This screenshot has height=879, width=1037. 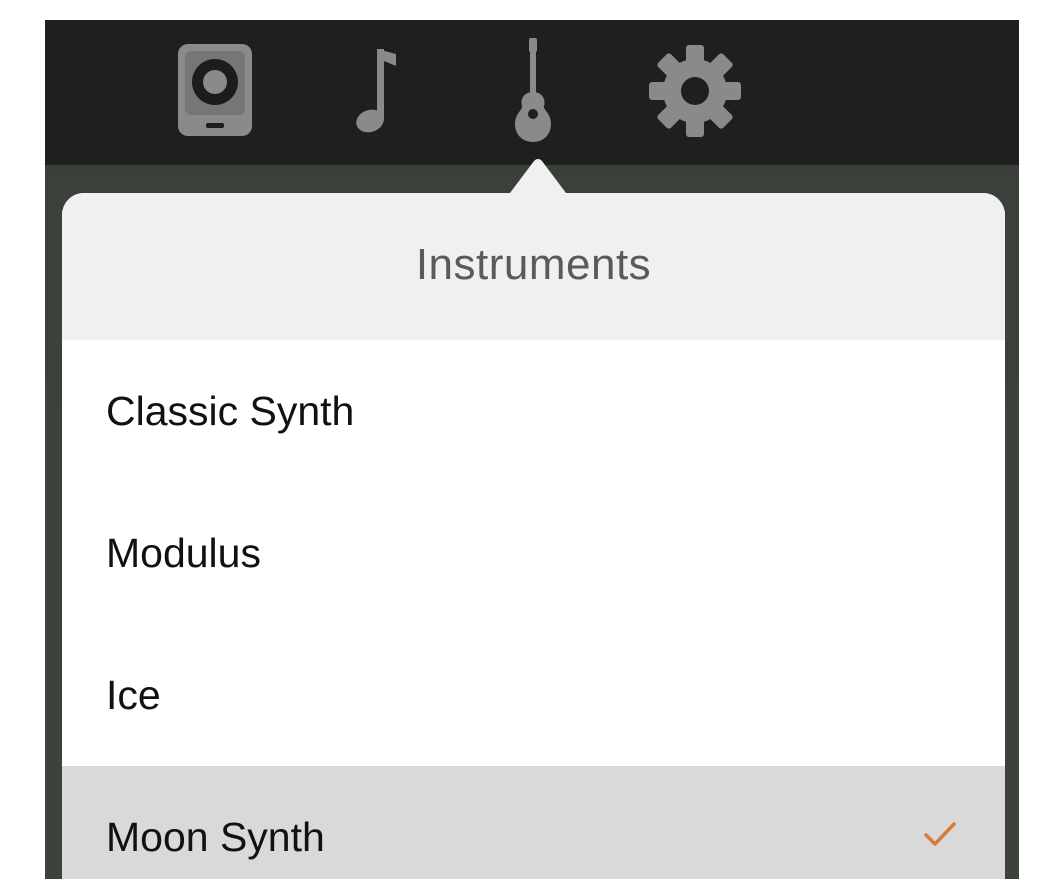 What do you see at coordinates (230, 410) in the screenshot?
I see `item-label: Classic Synth` at bounding box center [230, 410].